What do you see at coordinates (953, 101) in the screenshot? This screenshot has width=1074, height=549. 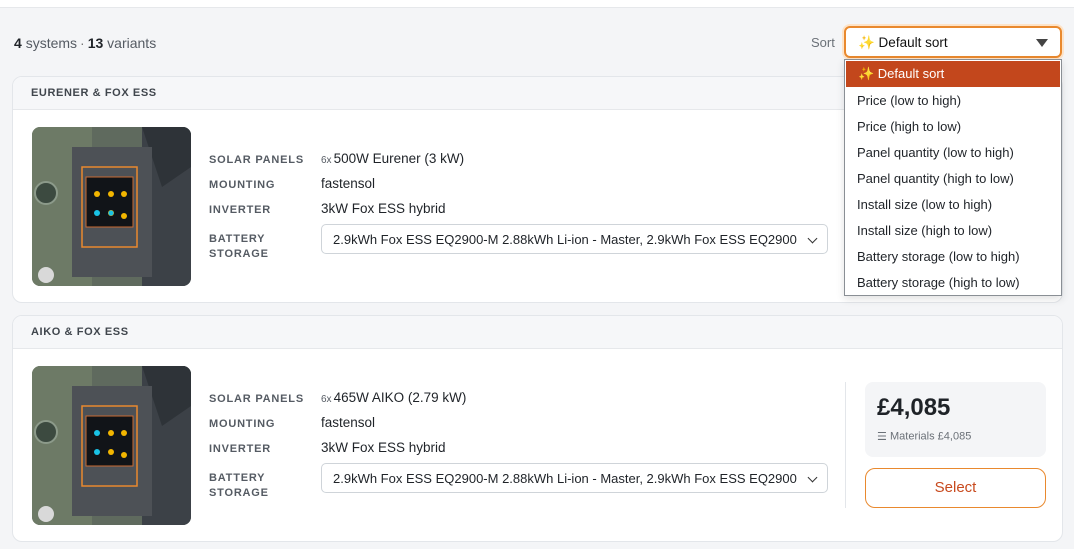 I see `sort-option-price-asc: Price (low to high)` at bounding box center [953, 101].